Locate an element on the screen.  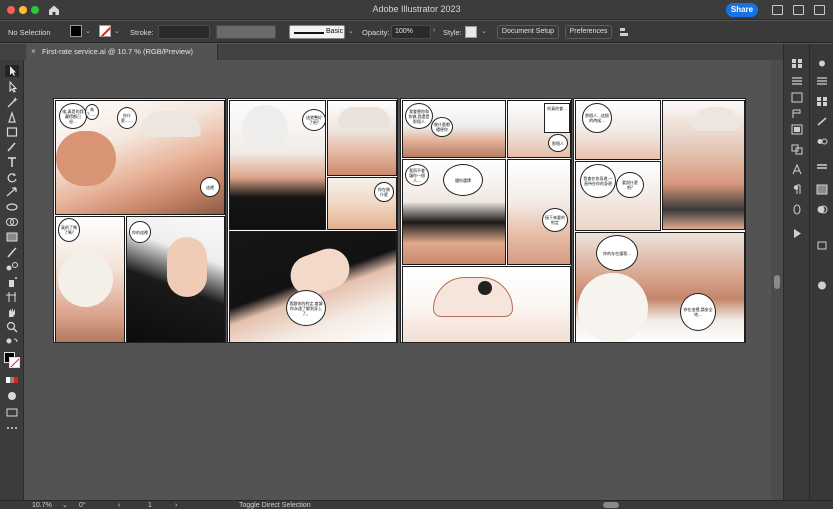
previous-artboard-icon: ‹ is located at coordinates (119, 505).